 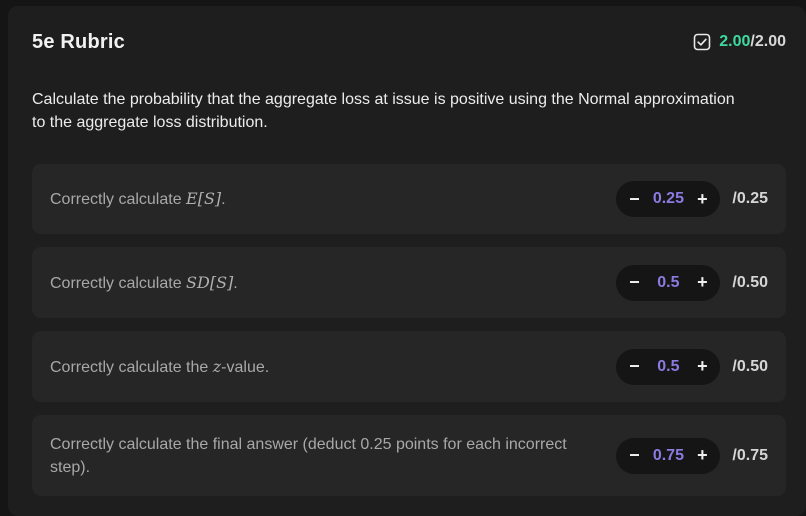 What do you see at coordinates (409, 199) in the screenshot?
I see `criterion-row: Correctly calculate E[S]. − 0.25 + /0.25` at bounding box center [409, 199].